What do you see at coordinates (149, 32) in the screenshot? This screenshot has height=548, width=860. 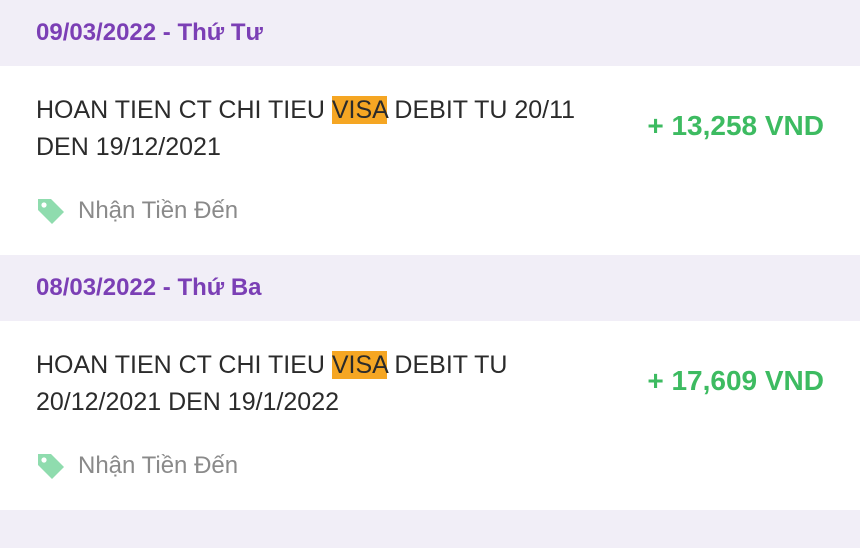 I see `date-header-label: 09/03/2022 - Thứ Tư` at bounding box center [149, 32].